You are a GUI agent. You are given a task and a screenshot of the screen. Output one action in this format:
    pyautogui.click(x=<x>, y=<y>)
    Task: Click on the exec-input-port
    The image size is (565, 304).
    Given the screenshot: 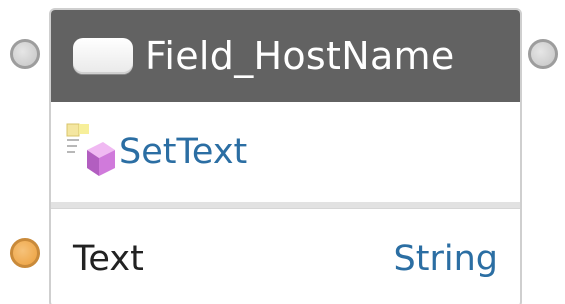 What is the action you would take?
    pyautogui.click(x=25, y=54)
    